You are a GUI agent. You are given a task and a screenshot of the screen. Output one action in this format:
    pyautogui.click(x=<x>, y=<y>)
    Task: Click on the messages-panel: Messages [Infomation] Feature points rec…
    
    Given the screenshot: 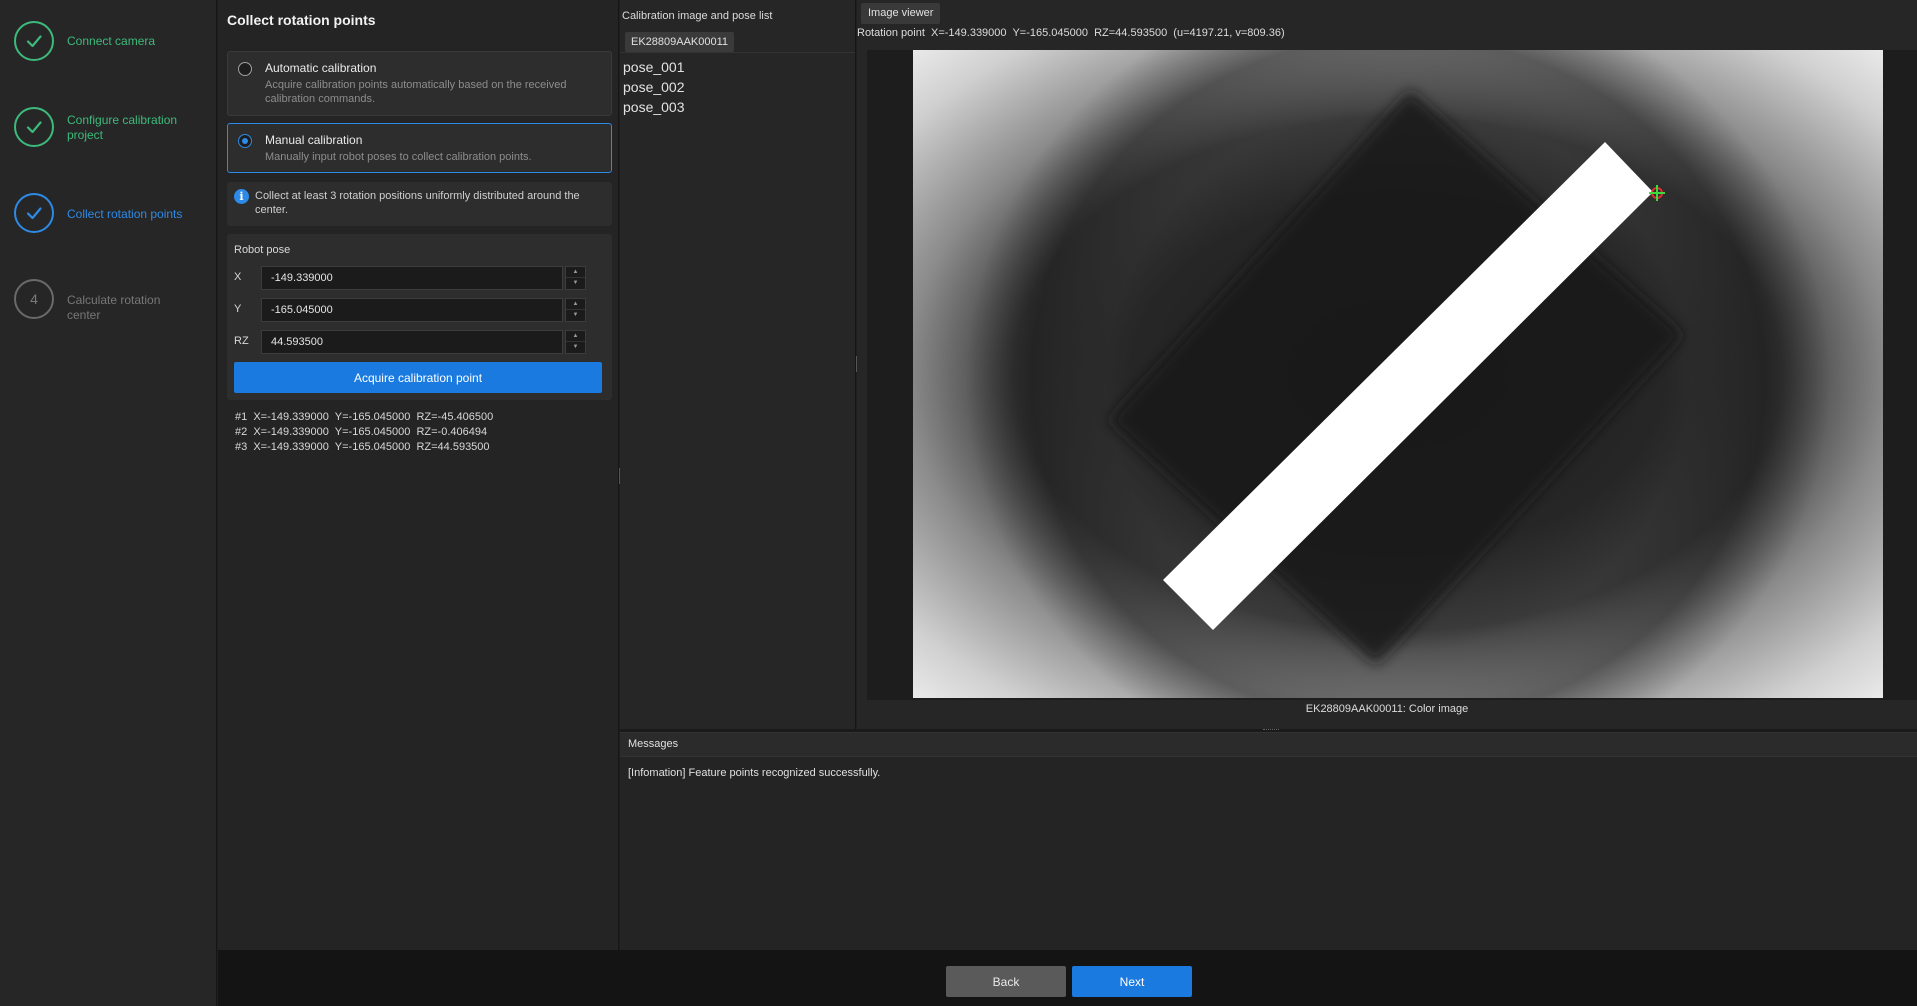 What is the action you would take?
    pyautogui.click(x=1268, y=841)
    